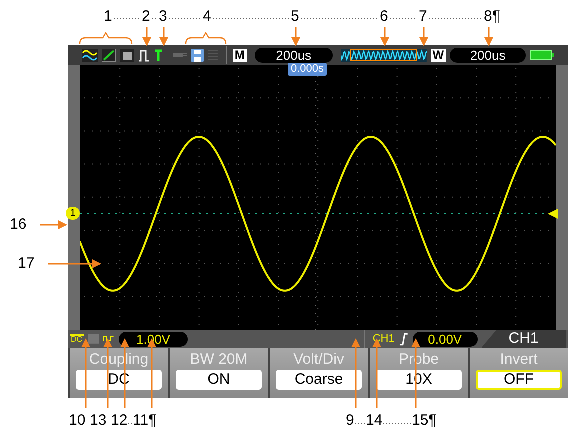  What do you see at coordinates (219, 360) in the screenshot?
I see `menu-label: BW 20M` at bounding box center [219, 360].